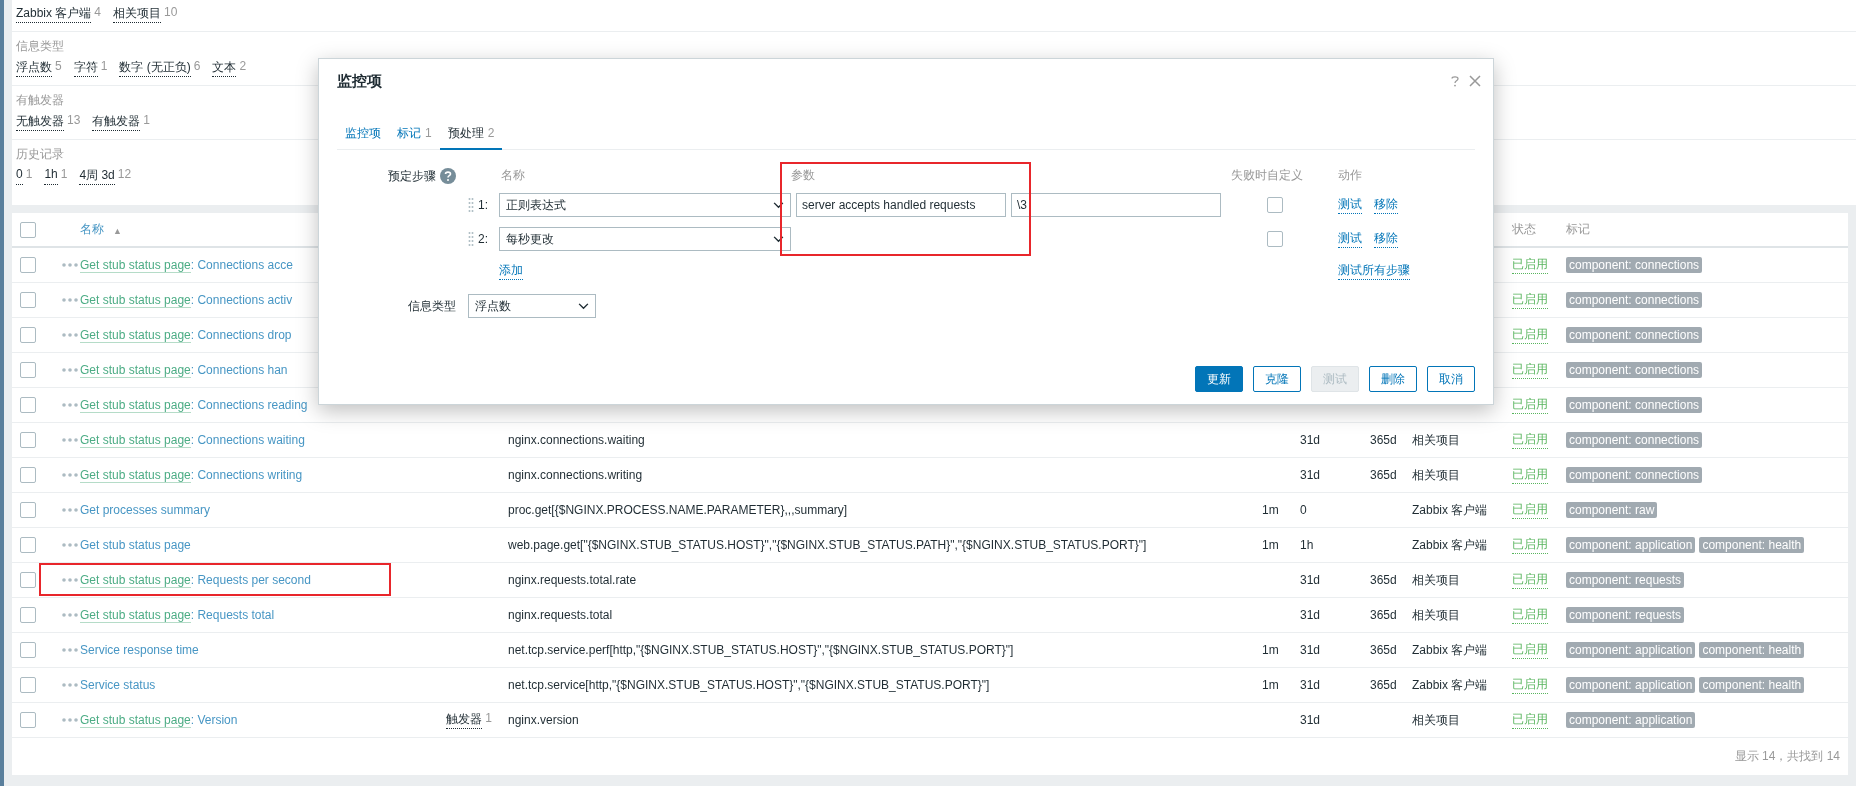  Describe the element at coordinates (118, 685) in the screenshot. I see `item-link: Service status` at that location.